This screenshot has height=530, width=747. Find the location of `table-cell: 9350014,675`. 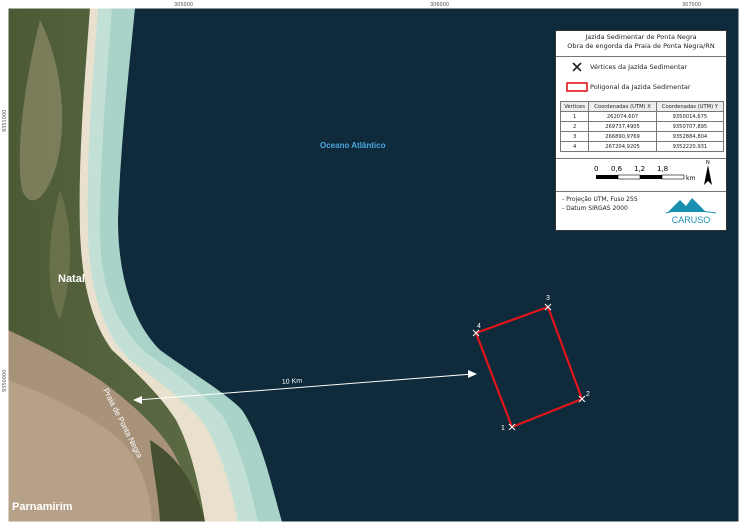

table-cell: 9350014,675 is located at coordinates (690, 116).